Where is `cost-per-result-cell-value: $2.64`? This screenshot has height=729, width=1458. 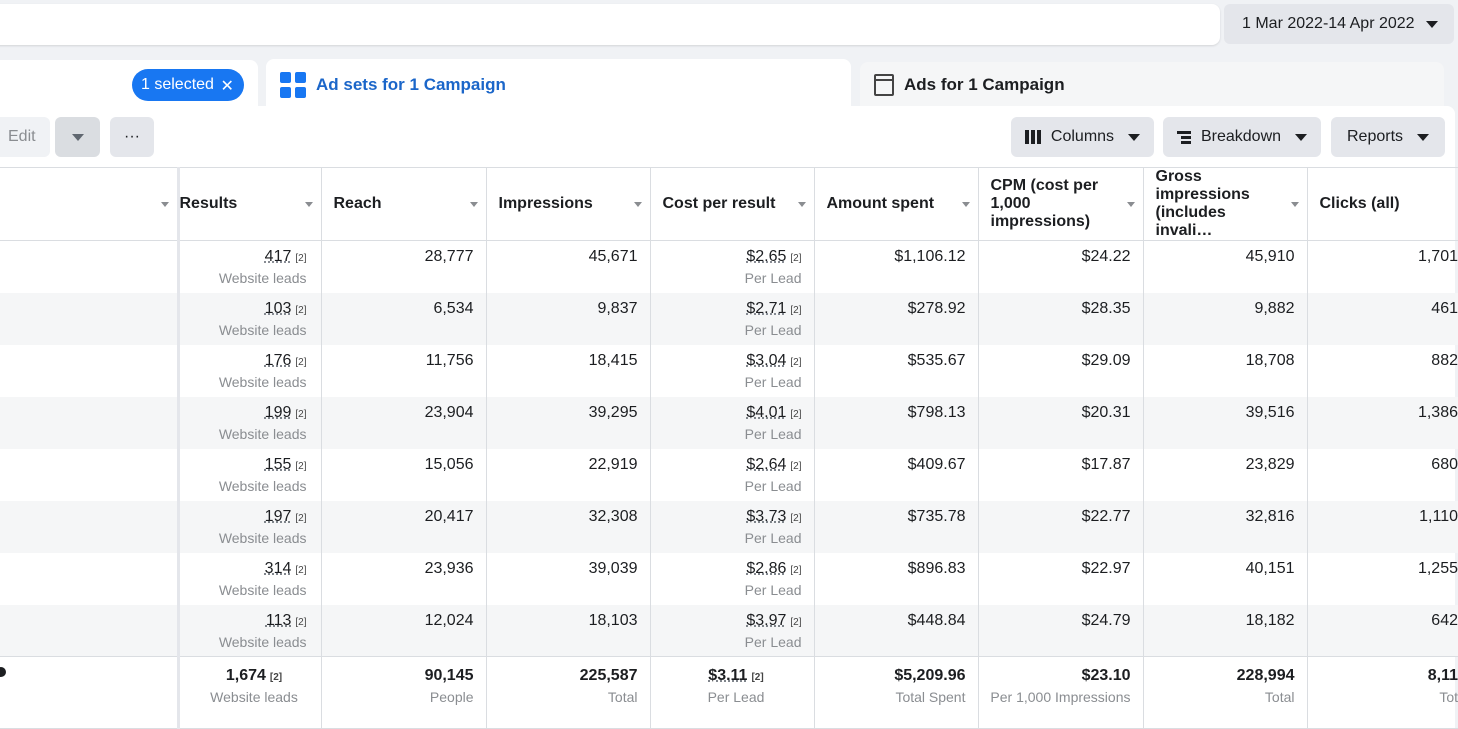 cost-per-result-cell-value: $2.64 is located at coordinates (766, 464).